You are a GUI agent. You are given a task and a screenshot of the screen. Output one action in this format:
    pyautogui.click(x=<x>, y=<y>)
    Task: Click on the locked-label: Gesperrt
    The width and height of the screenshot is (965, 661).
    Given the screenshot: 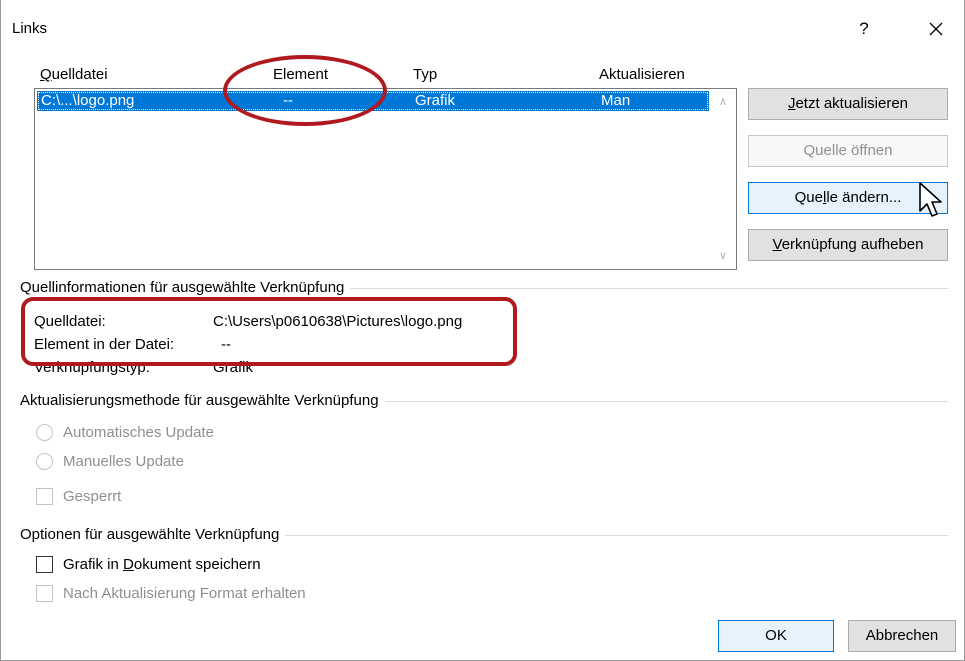 What is the action you would take?
    pyautogui.click(x=92, y=496)
    